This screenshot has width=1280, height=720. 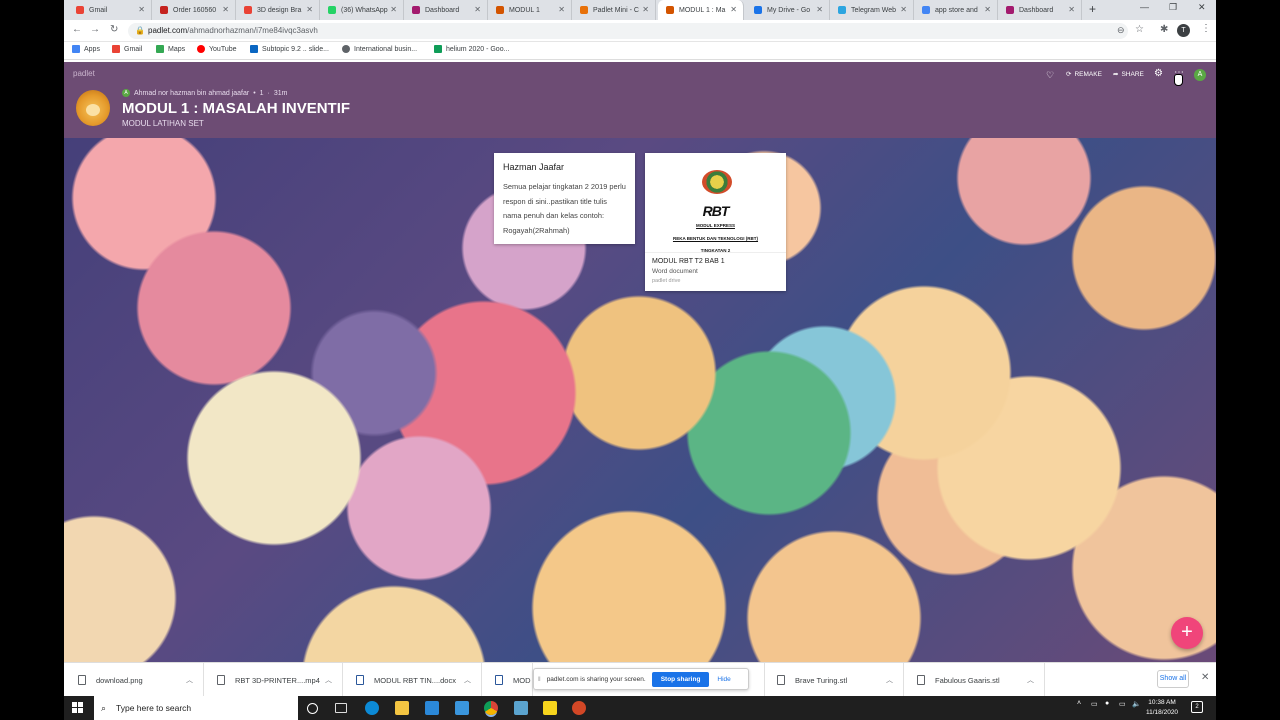 I want to click on chrome-icon, so click(x=491, y=708).